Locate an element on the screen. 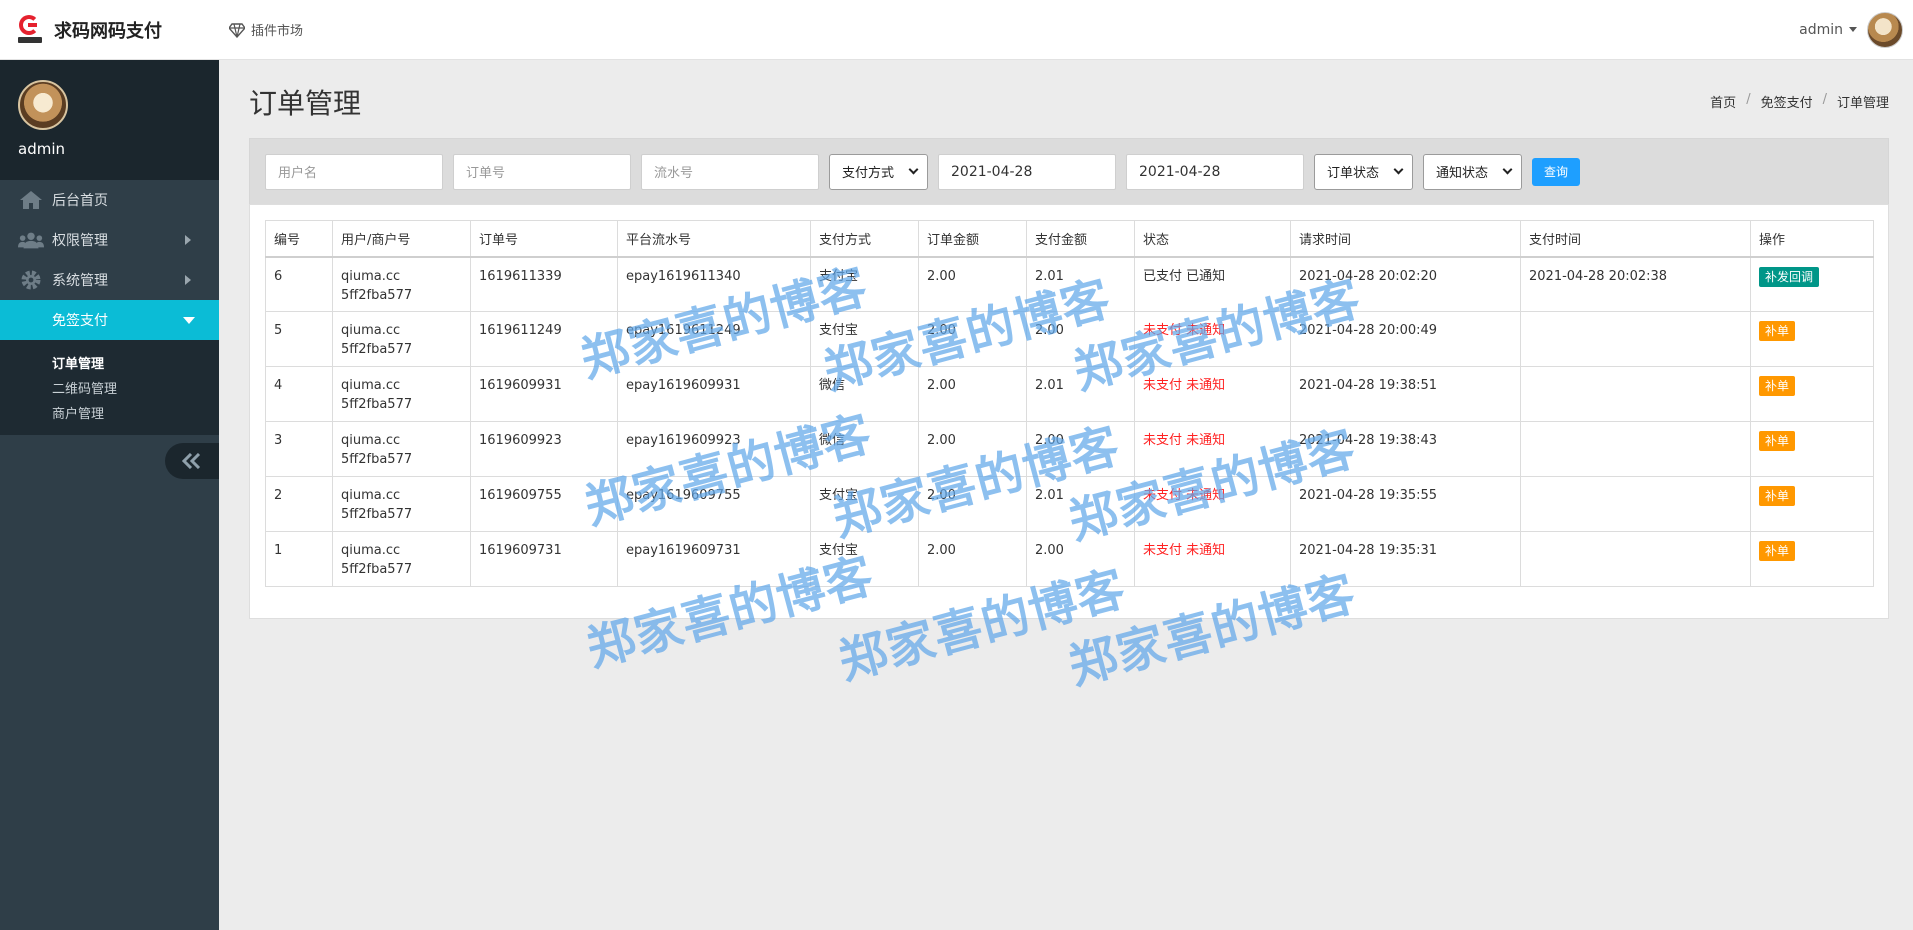 The width and height of the screenshot is (1913, 930). cell-id: 3 is located at coordinates (299, 449).